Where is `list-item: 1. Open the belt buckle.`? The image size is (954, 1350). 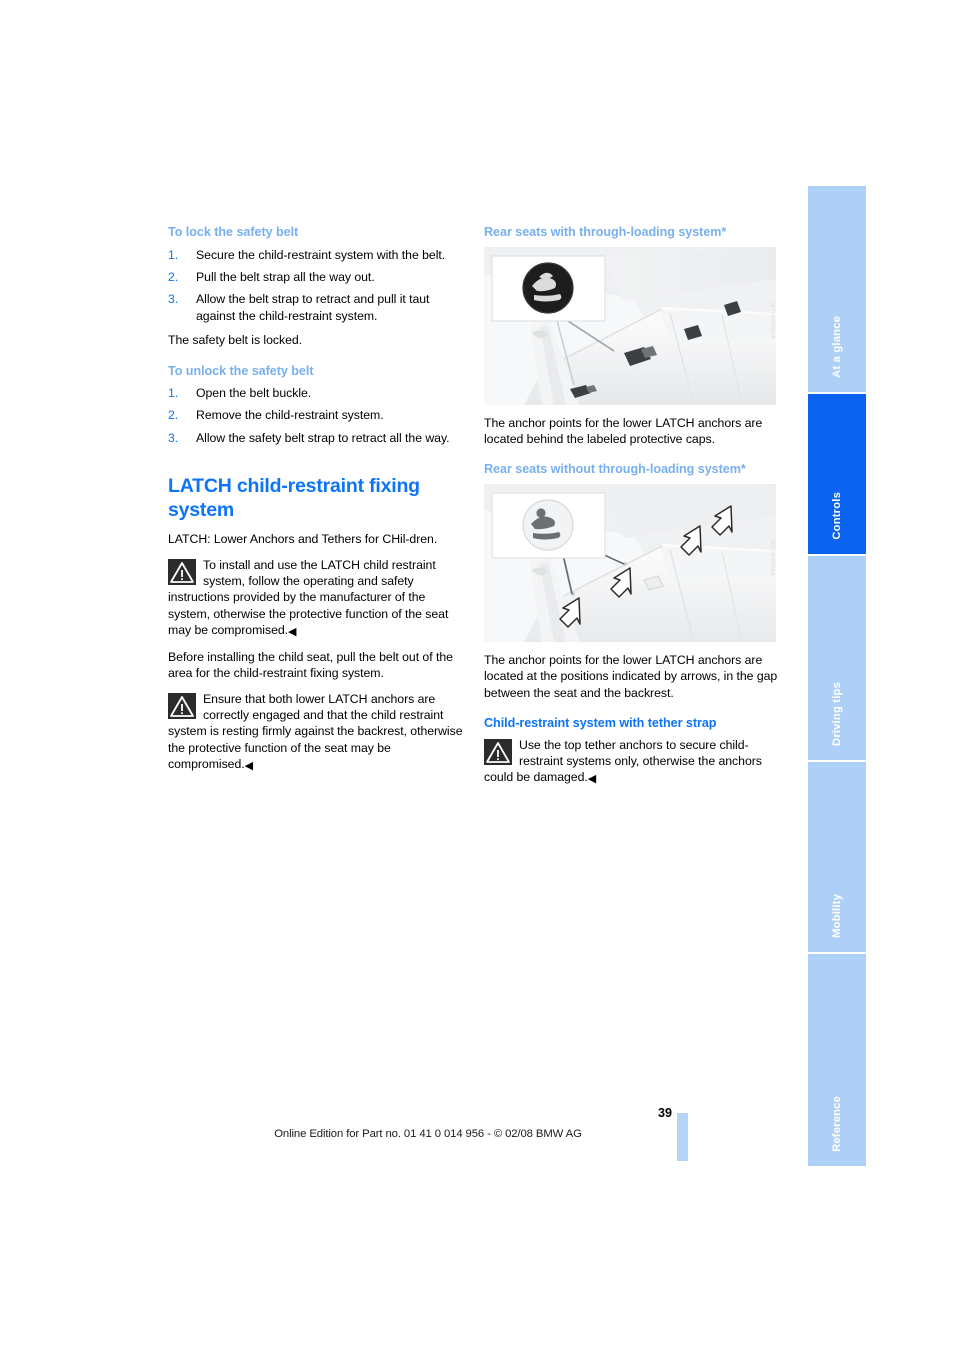
list-item: 1. Open the belt buckle. is located at coordinates (317, 393).